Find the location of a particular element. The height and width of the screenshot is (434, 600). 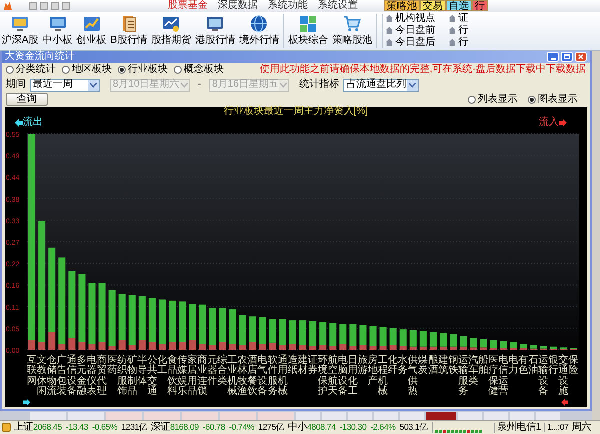

radio-label: 地区板块 is located at coordinates (92, 70).